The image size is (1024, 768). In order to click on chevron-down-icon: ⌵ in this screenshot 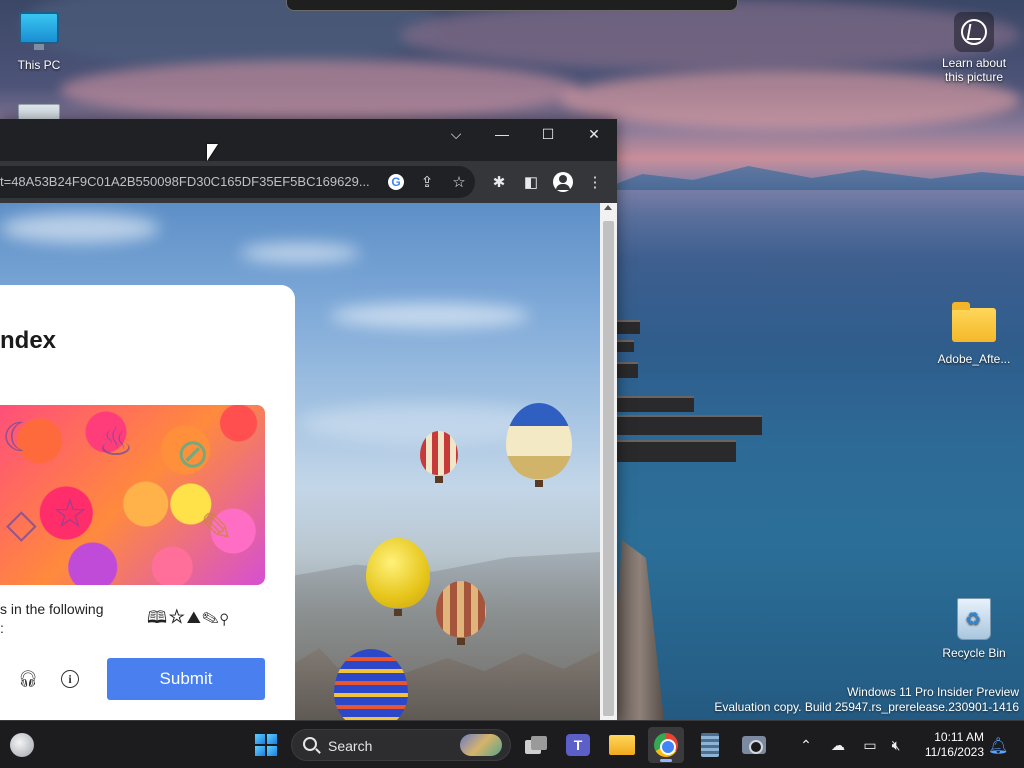, I will do `click(456, 133)`.